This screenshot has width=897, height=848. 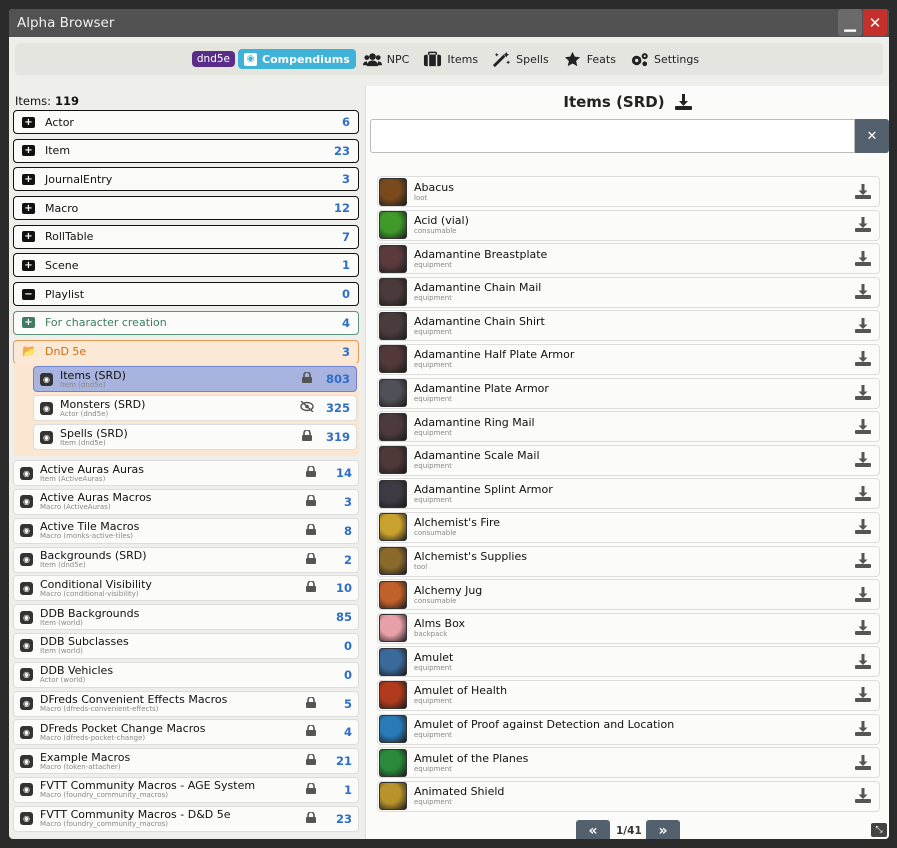 I want to click on item-name: Alchemist's Supplies, so click(x=470, y=557).